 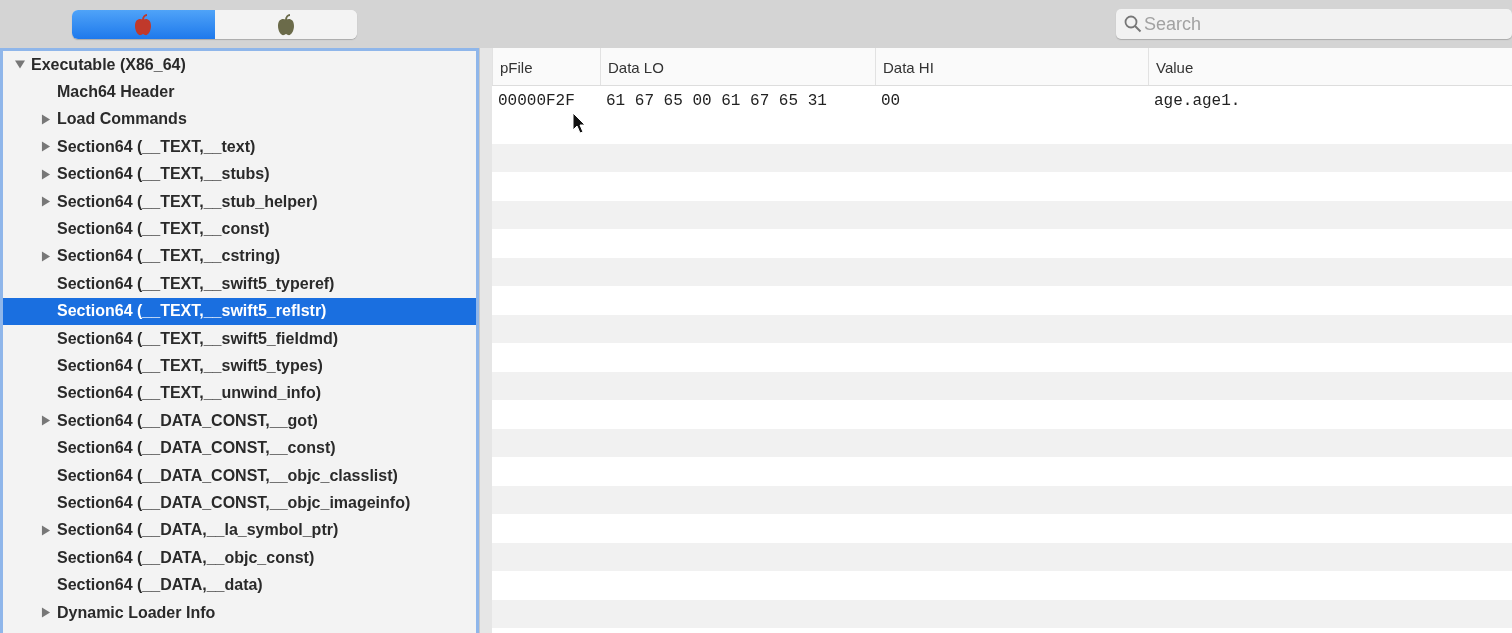 I want to click on tree-item: Section64 (__TEXT,__unwind_info), so click(x=239, y=393).